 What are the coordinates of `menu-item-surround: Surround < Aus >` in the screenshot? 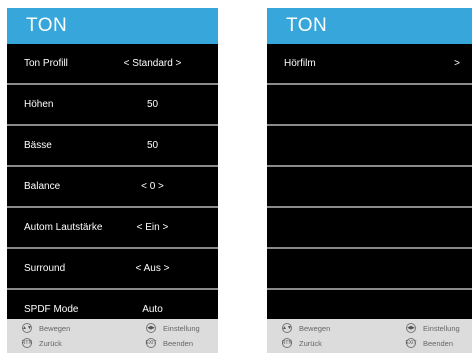 It's located at (112, 269).